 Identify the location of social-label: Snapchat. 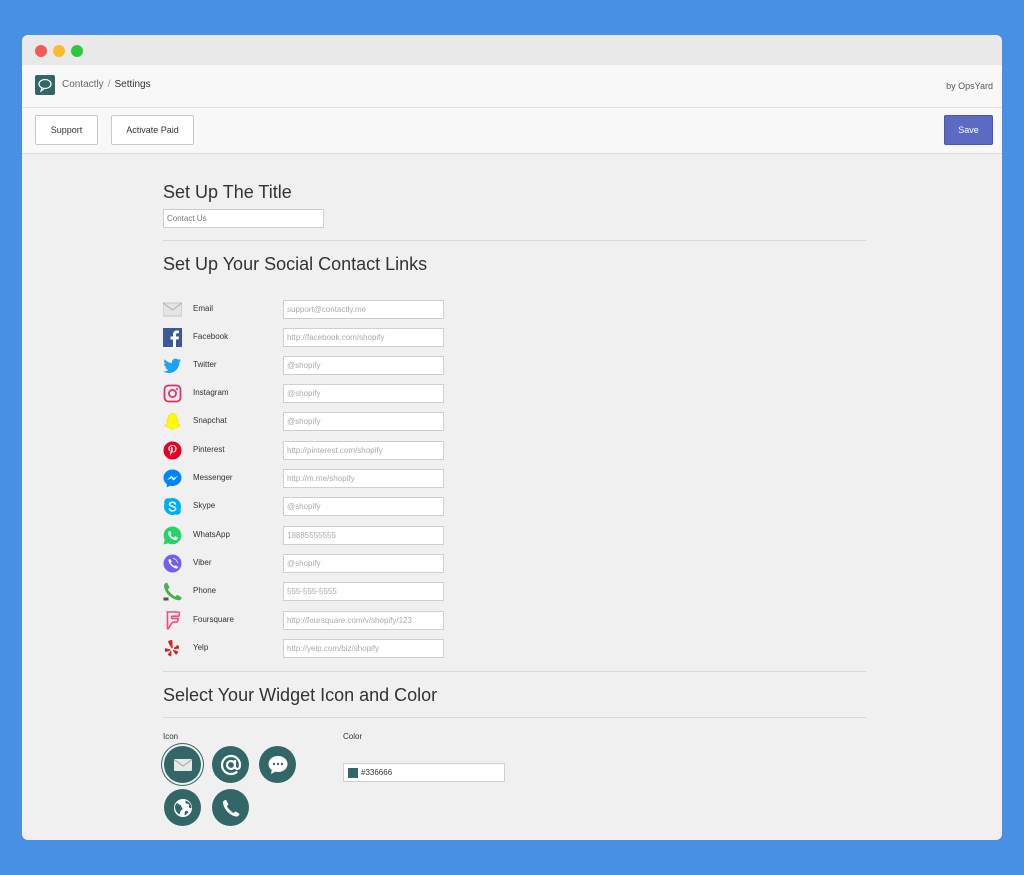
(210, 420).